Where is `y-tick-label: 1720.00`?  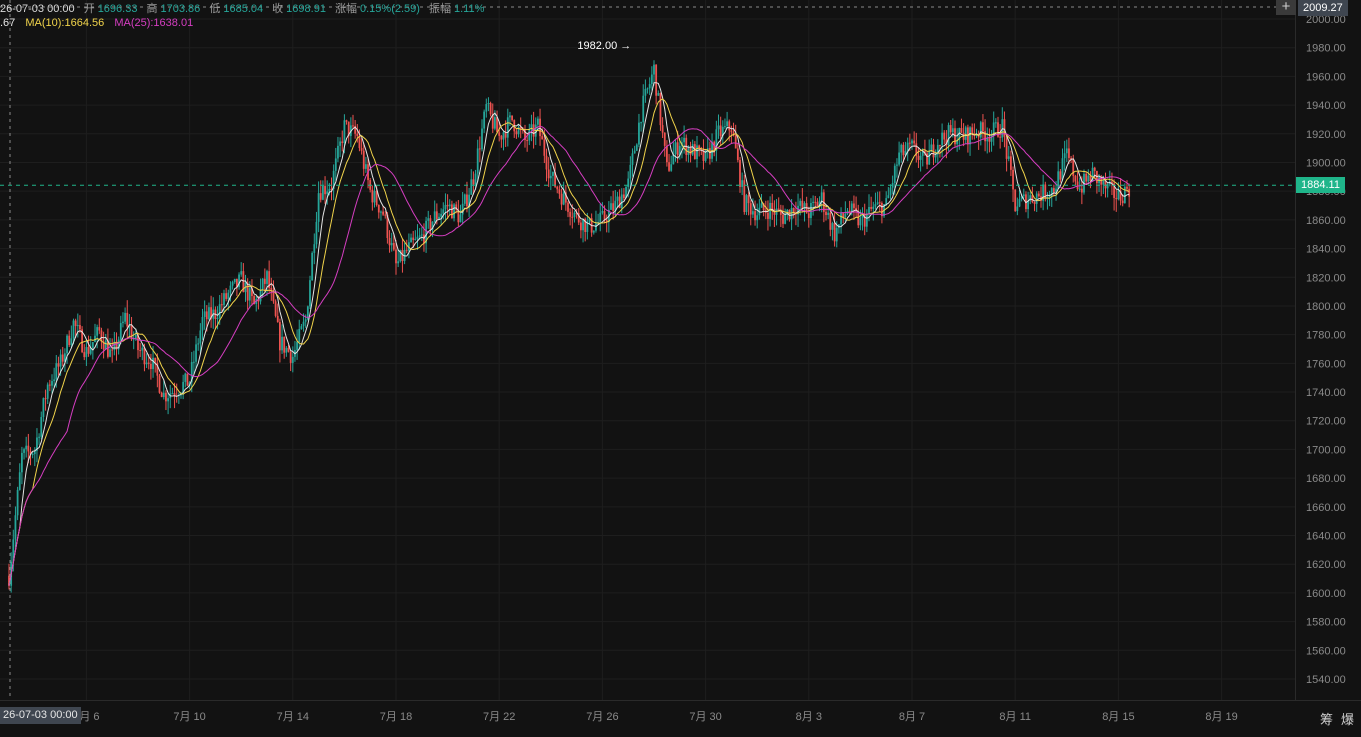
y-tick-label: 1720.00 is located at coordinates (1326, 422).